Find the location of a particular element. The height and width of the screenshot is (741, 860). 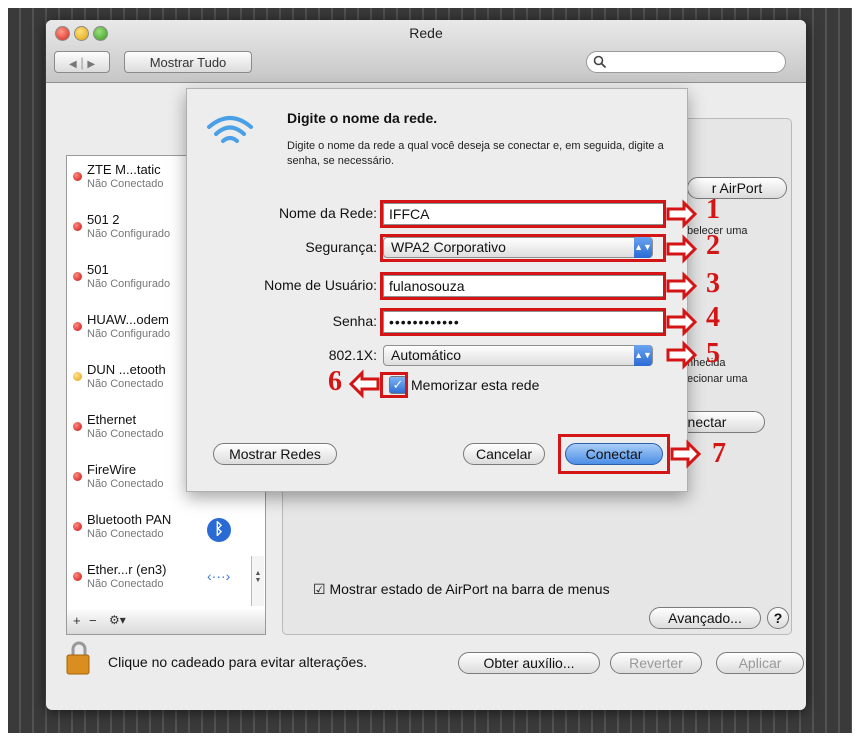

annotation-number-7: 7 is located at coordinates (719, 453).